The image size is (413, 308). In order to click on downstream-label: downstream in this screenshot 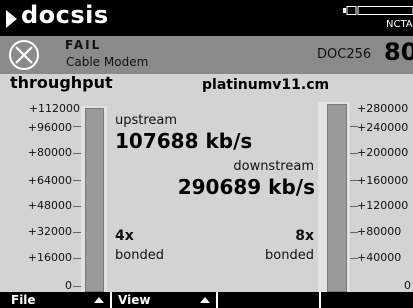, I will do `click(273, 166)`.